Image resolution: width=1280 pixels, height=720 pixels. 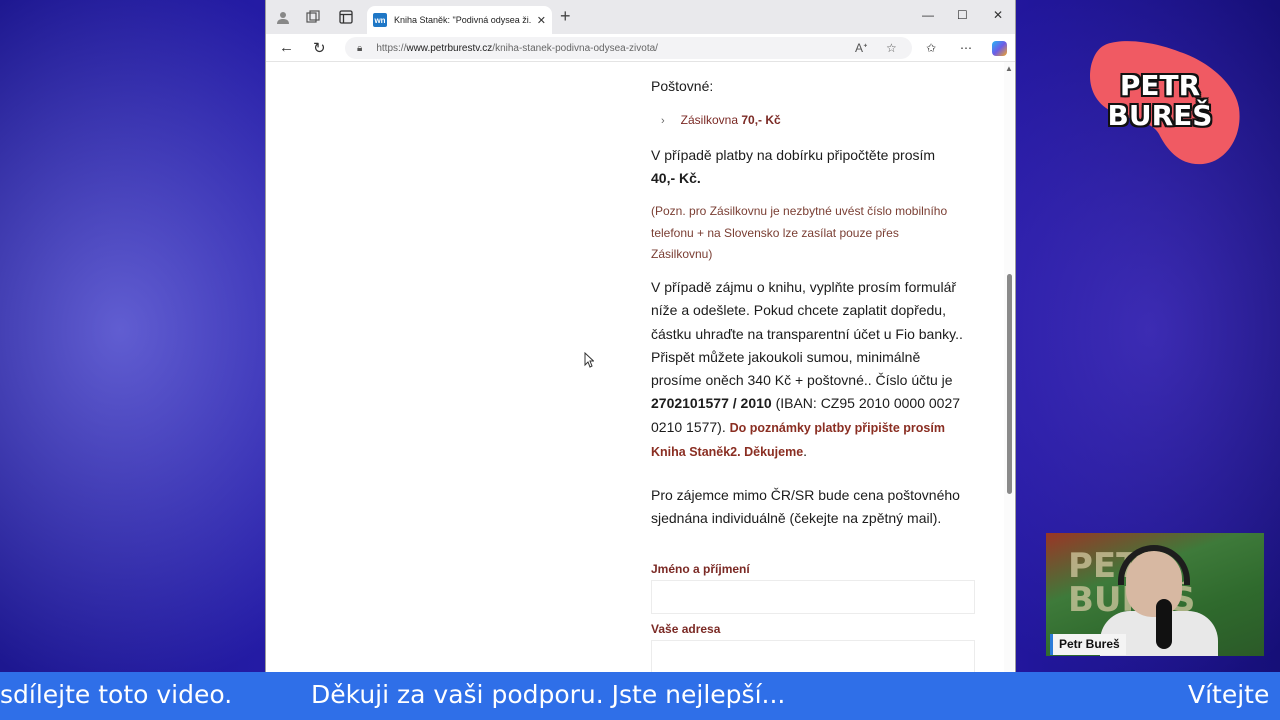 I want to click on close-icon: ✕, so click(x=541, y=20).